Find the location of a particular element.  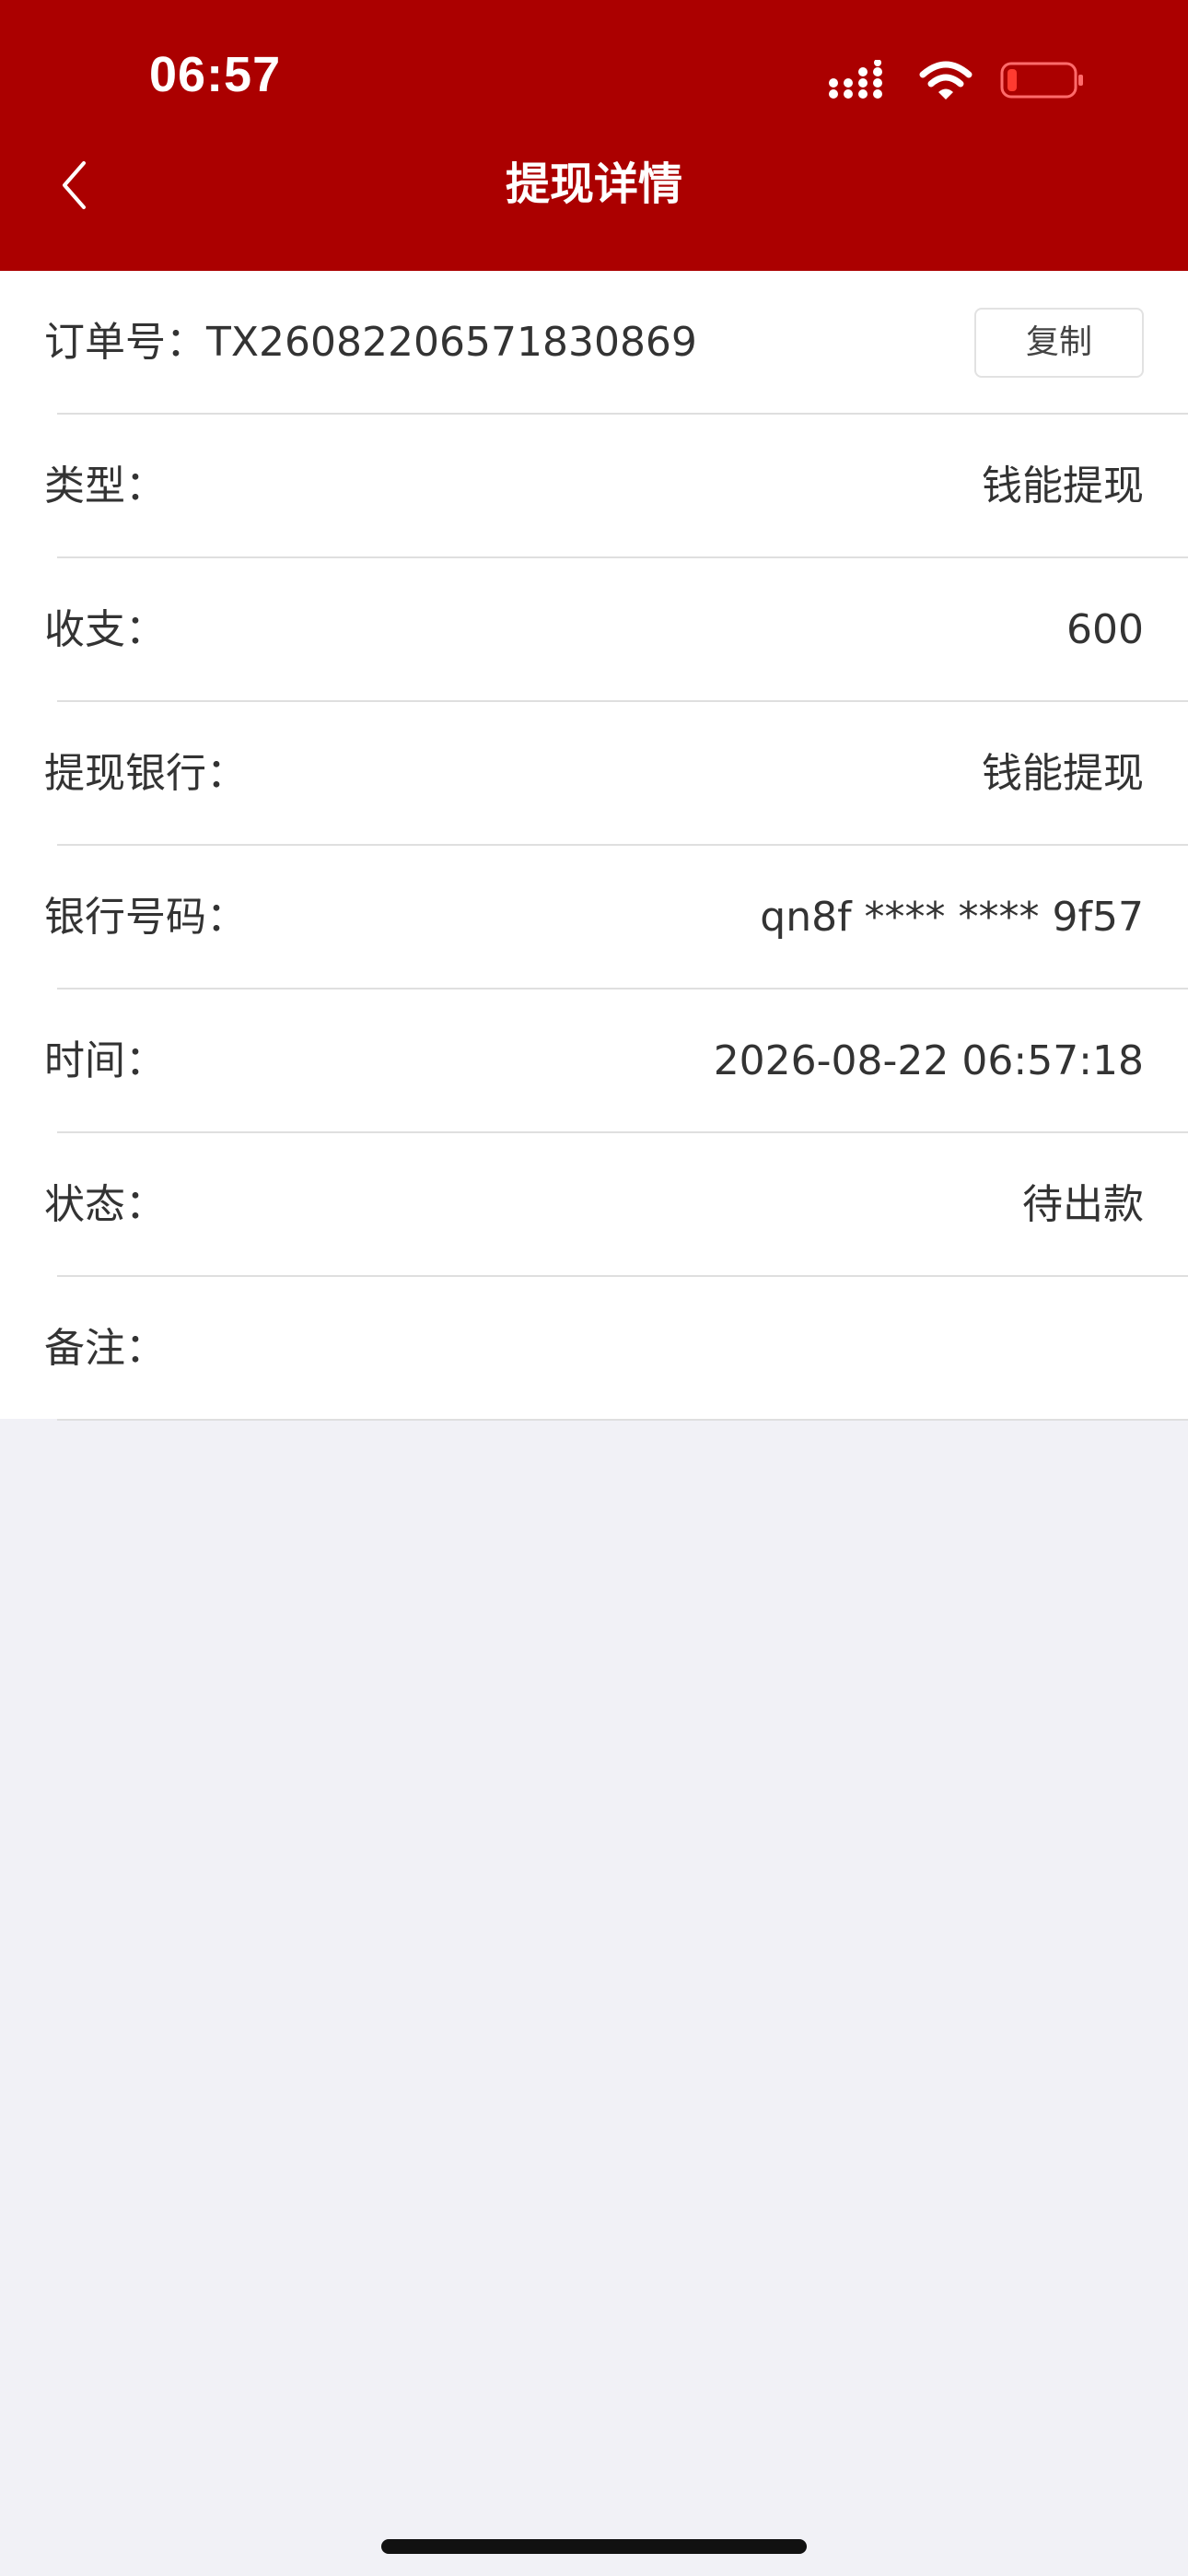

status-icons is located at coordinates (956, 80).